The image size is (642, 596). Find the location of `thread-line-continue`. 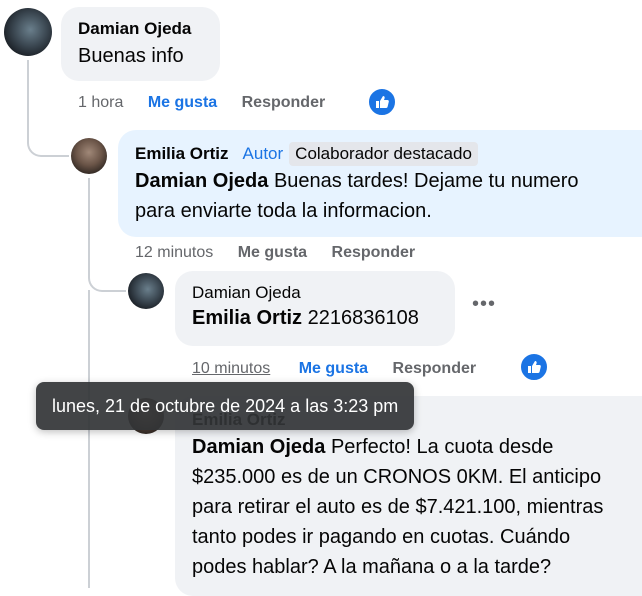

thread-line-continue is located at coordinates (89, 439).